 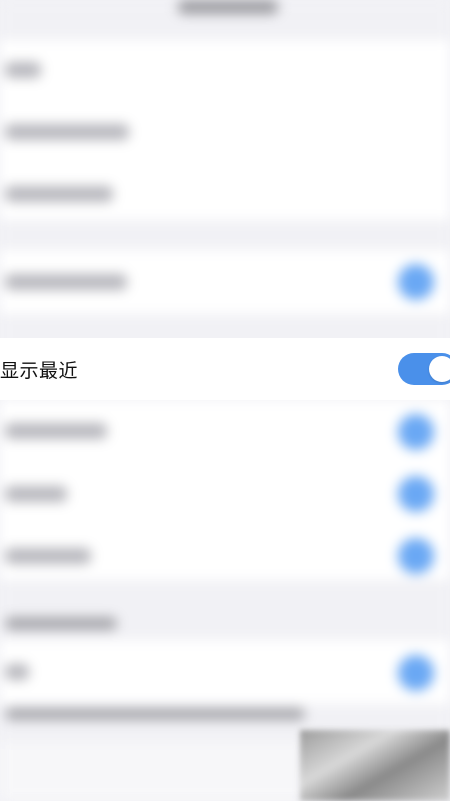 What do you see at coordinates (59, 194) in the screenshot?
I see `blurred-row-3-label` at bounding box center [59, 194].